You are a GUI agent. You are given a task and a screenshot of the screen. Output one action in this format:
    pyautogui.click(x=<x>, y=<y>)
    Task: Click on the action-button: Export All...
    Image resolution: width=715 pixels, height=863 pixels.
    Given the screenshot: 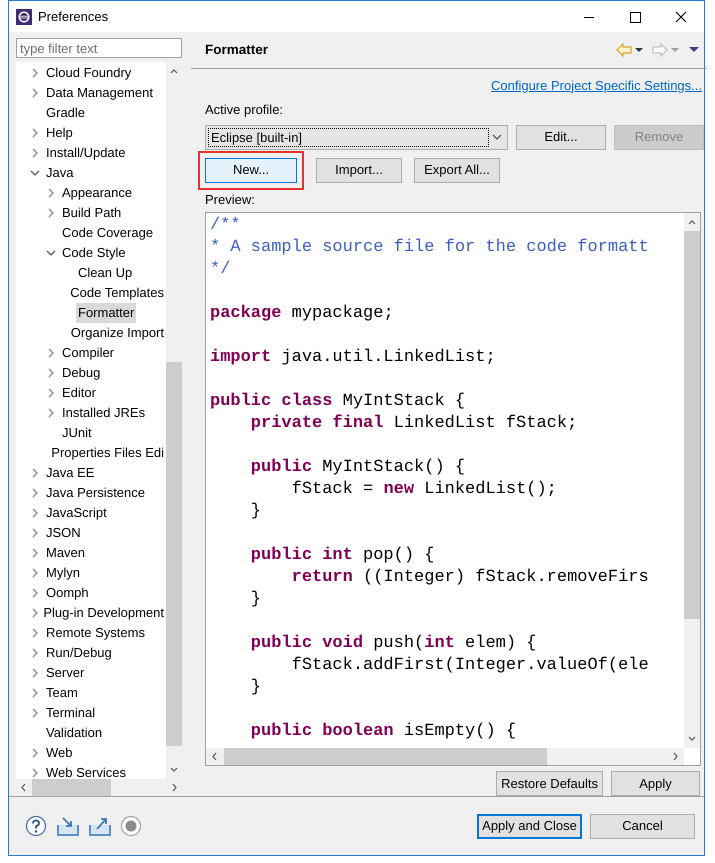 What is the action you would take?
    pyautogui.click(x=457, y=170)
    